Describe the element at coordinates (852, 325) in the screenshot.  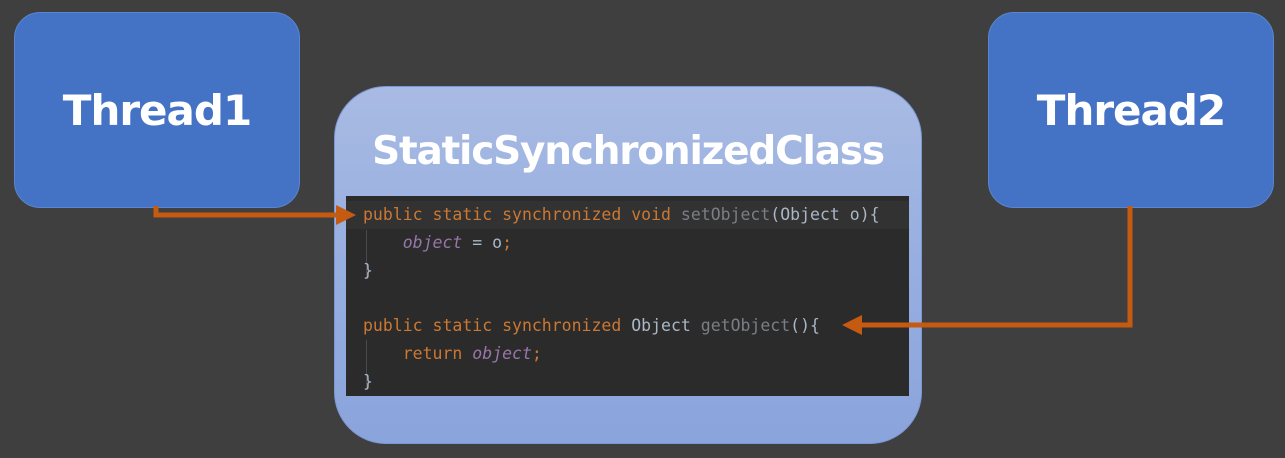
I see `getobject-arrowhead` at that location.